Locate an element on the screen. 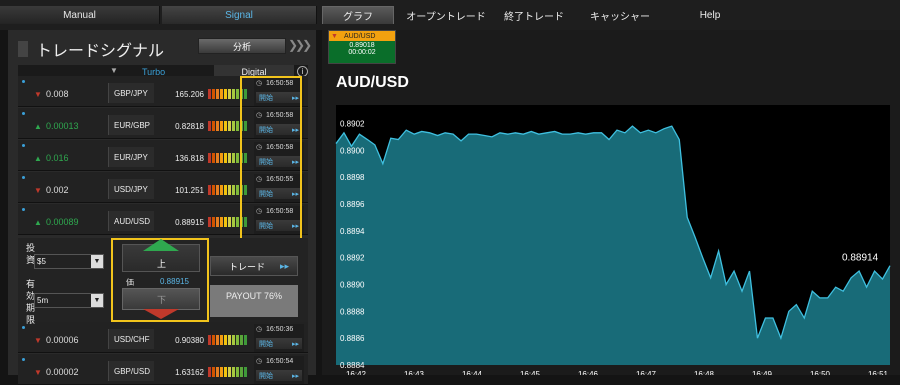 The width and height of the screenshot is (900, 385). expiry-time: 16:50:54 is located at coordinates (280, 361).